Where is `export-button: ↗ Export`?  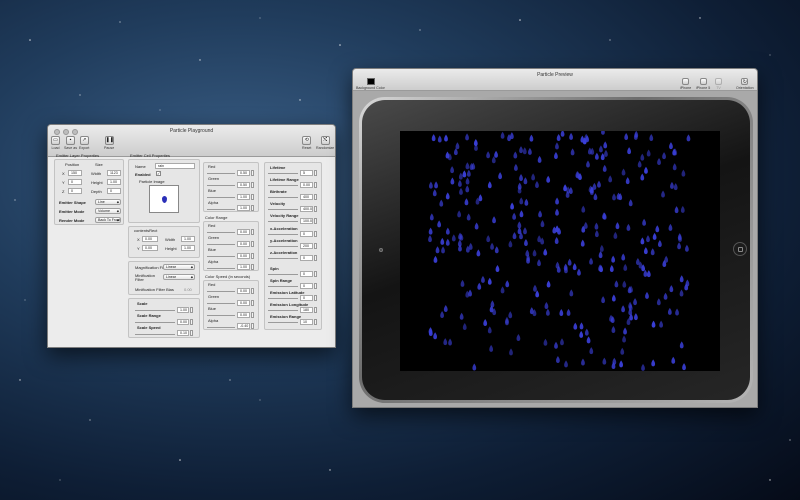 export-button: ↗ Export is located at coordinates (84, 143).